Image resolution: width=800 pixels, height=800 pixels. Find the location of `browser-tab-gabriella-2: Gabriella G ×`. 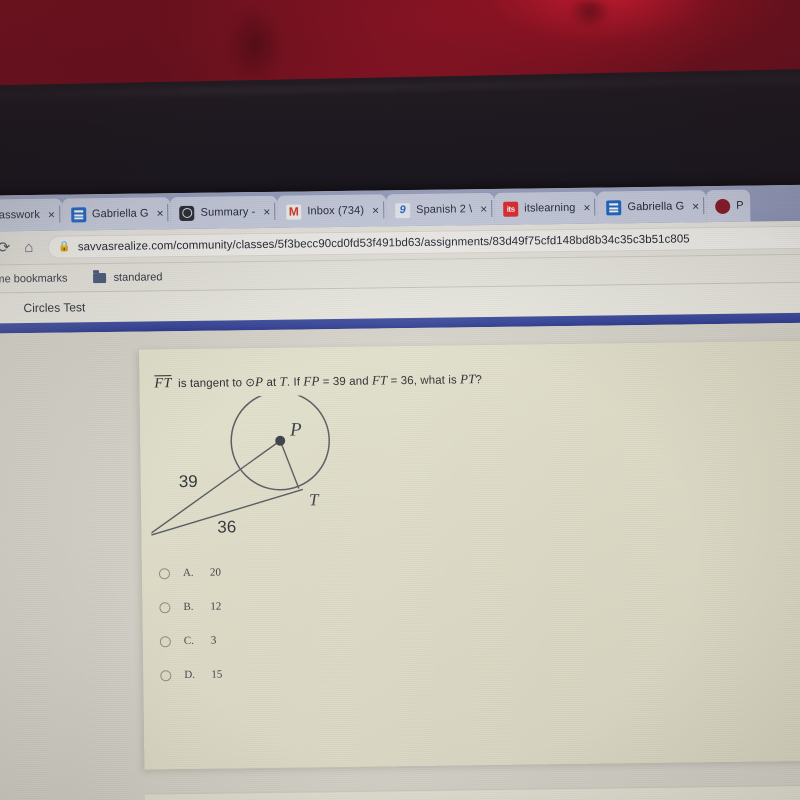

browser-tab-gabriella-2: Gabriella G × is located at coordinates (652, 207).